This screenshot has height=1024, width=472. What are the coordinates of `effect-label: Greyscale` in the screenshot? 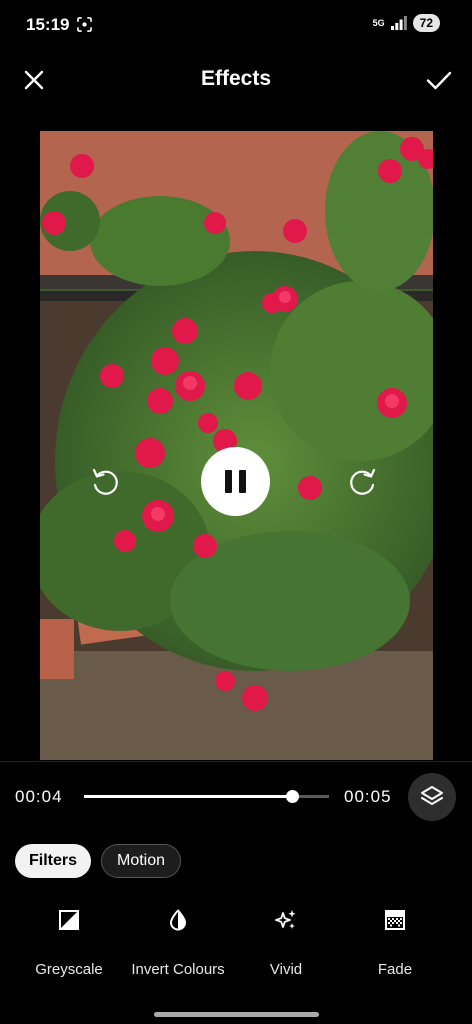 It's located at (69, 969).